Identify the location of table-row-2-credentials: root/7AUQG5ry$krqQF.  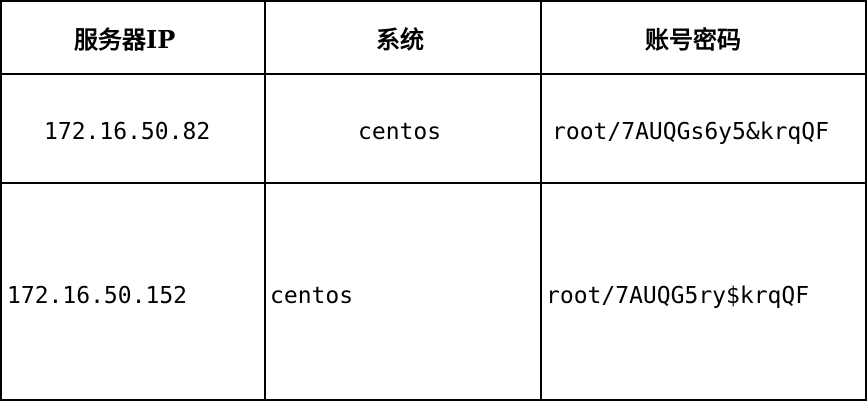
(678, 296).